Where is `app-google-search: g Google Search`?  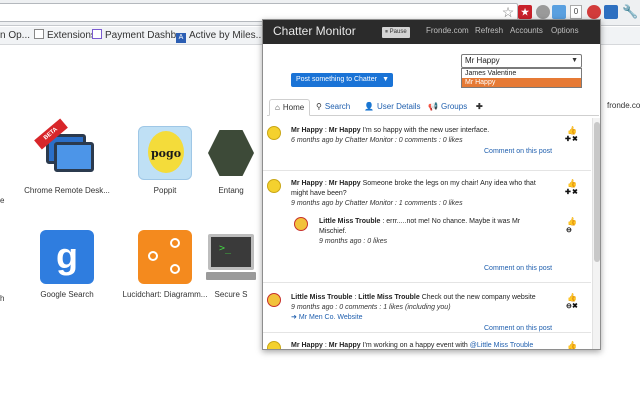 app-google-search: g Google Search is located at coordinates (67, 264).